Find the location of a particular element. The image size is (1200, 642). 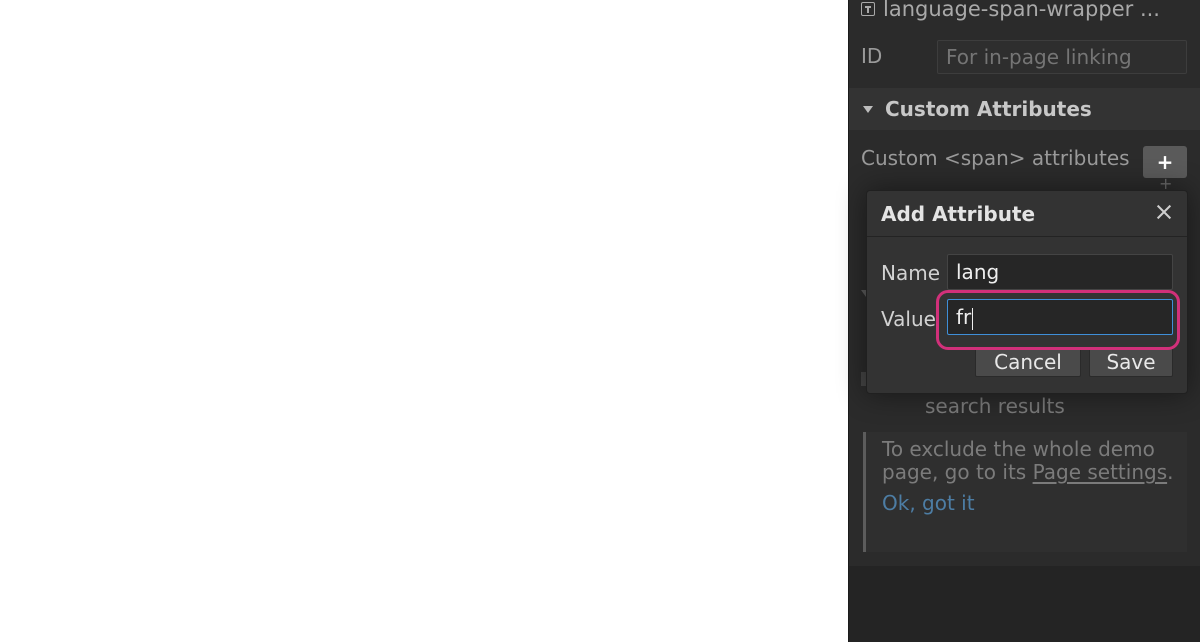

name-label: Name is located at coordinates (911, 273).